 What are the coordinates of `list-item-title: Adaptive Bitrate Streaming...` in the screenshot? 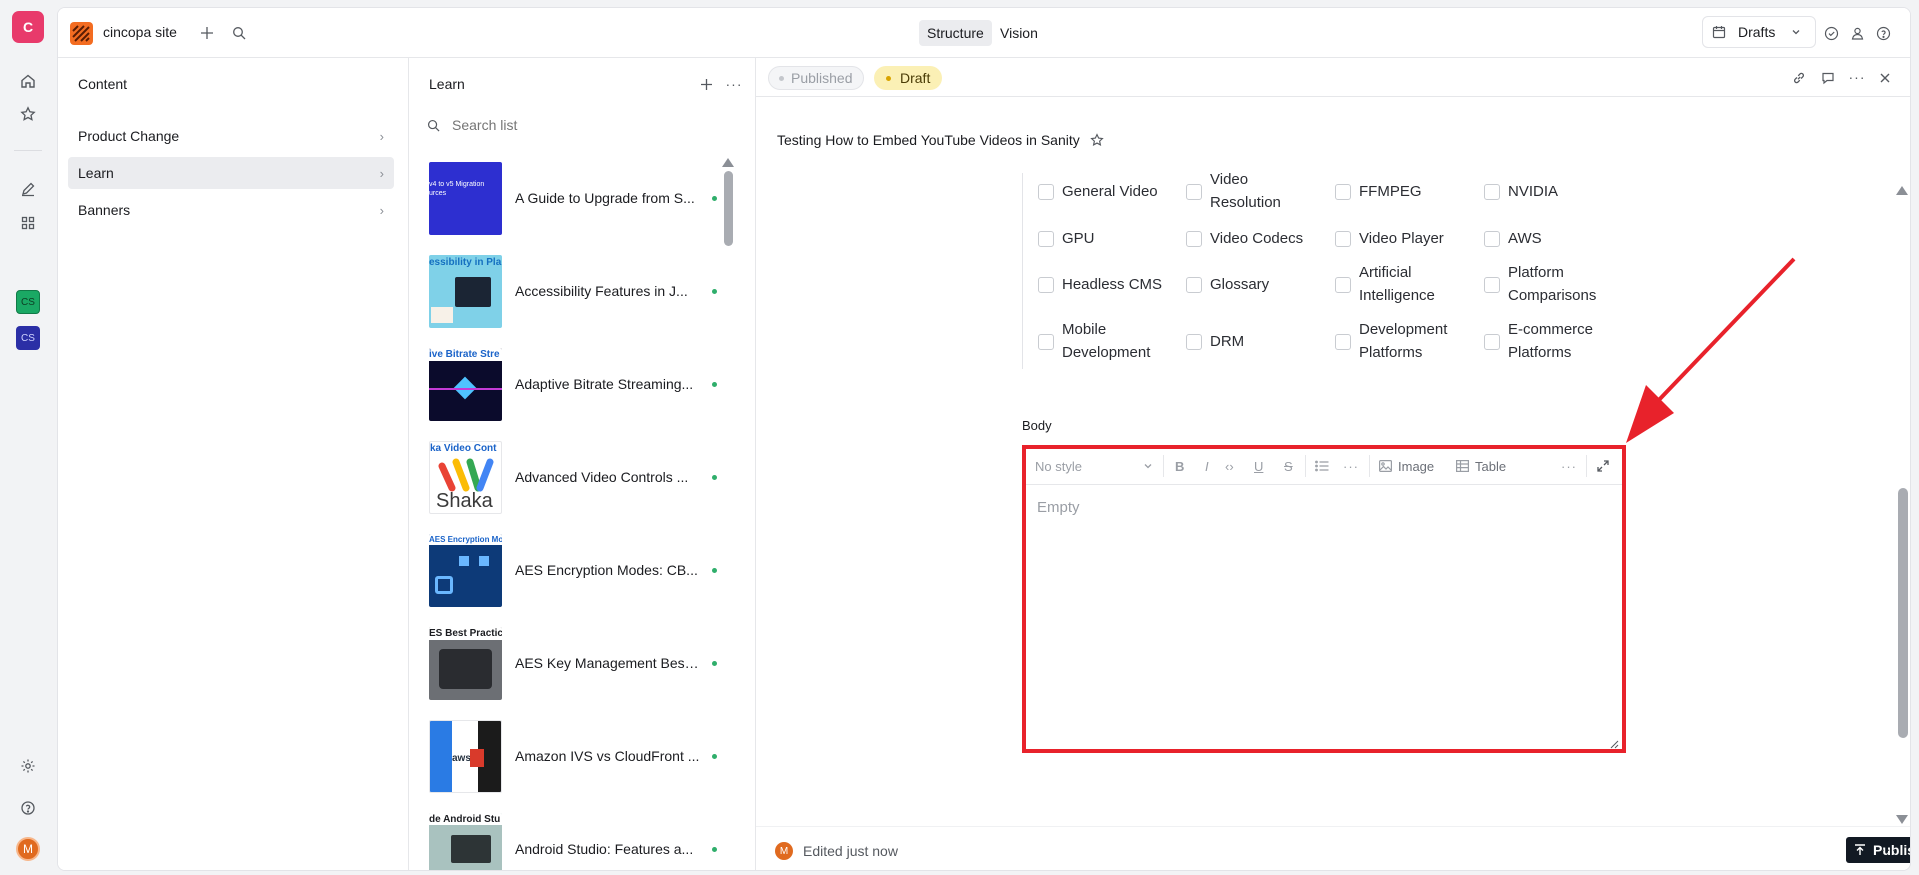 It's located at (604, 384).